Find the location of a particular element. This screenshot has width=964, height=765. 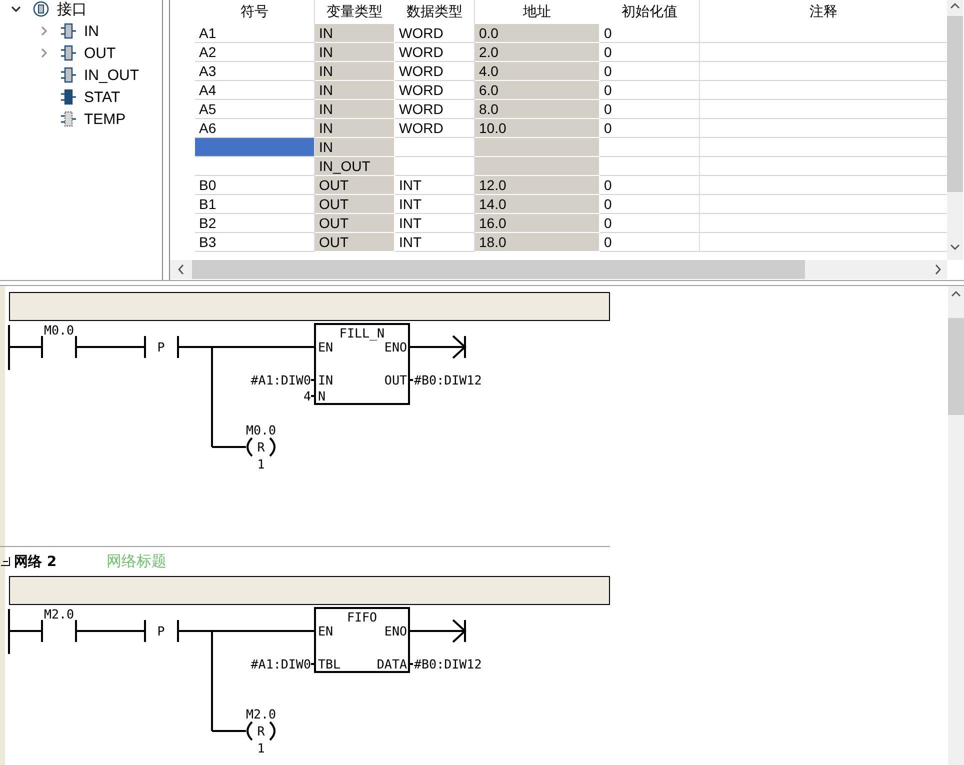

tree-item: OUT is located at coordinates (100, 53).